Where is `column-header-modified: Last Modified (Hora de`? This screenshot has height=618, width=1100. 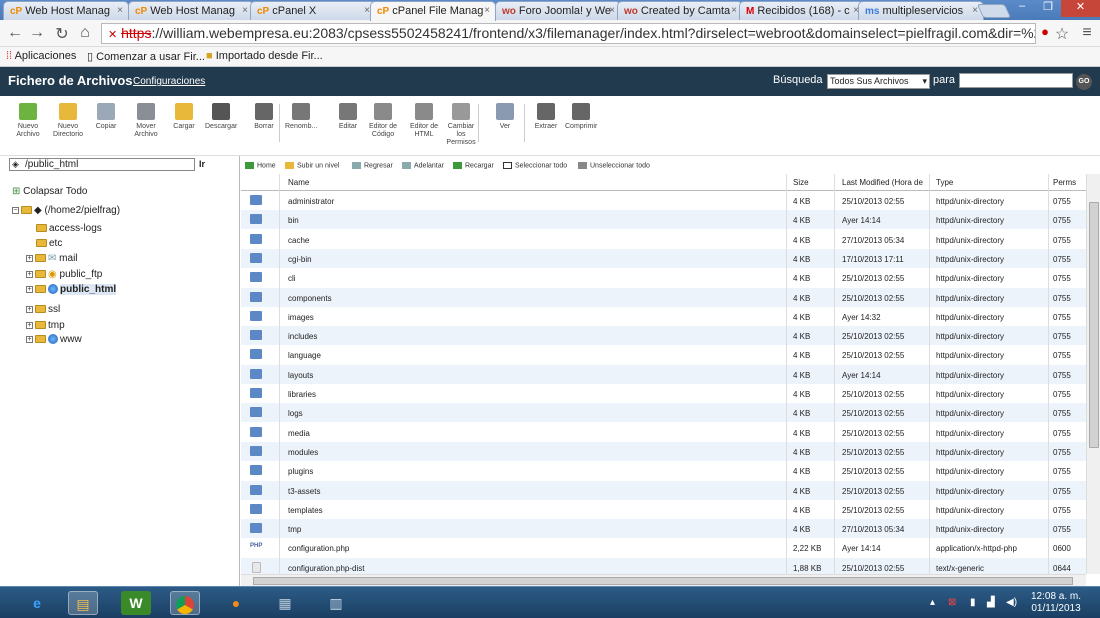
column-header-modified: Last Modified (Hora de is located at coordinates (882, 182).